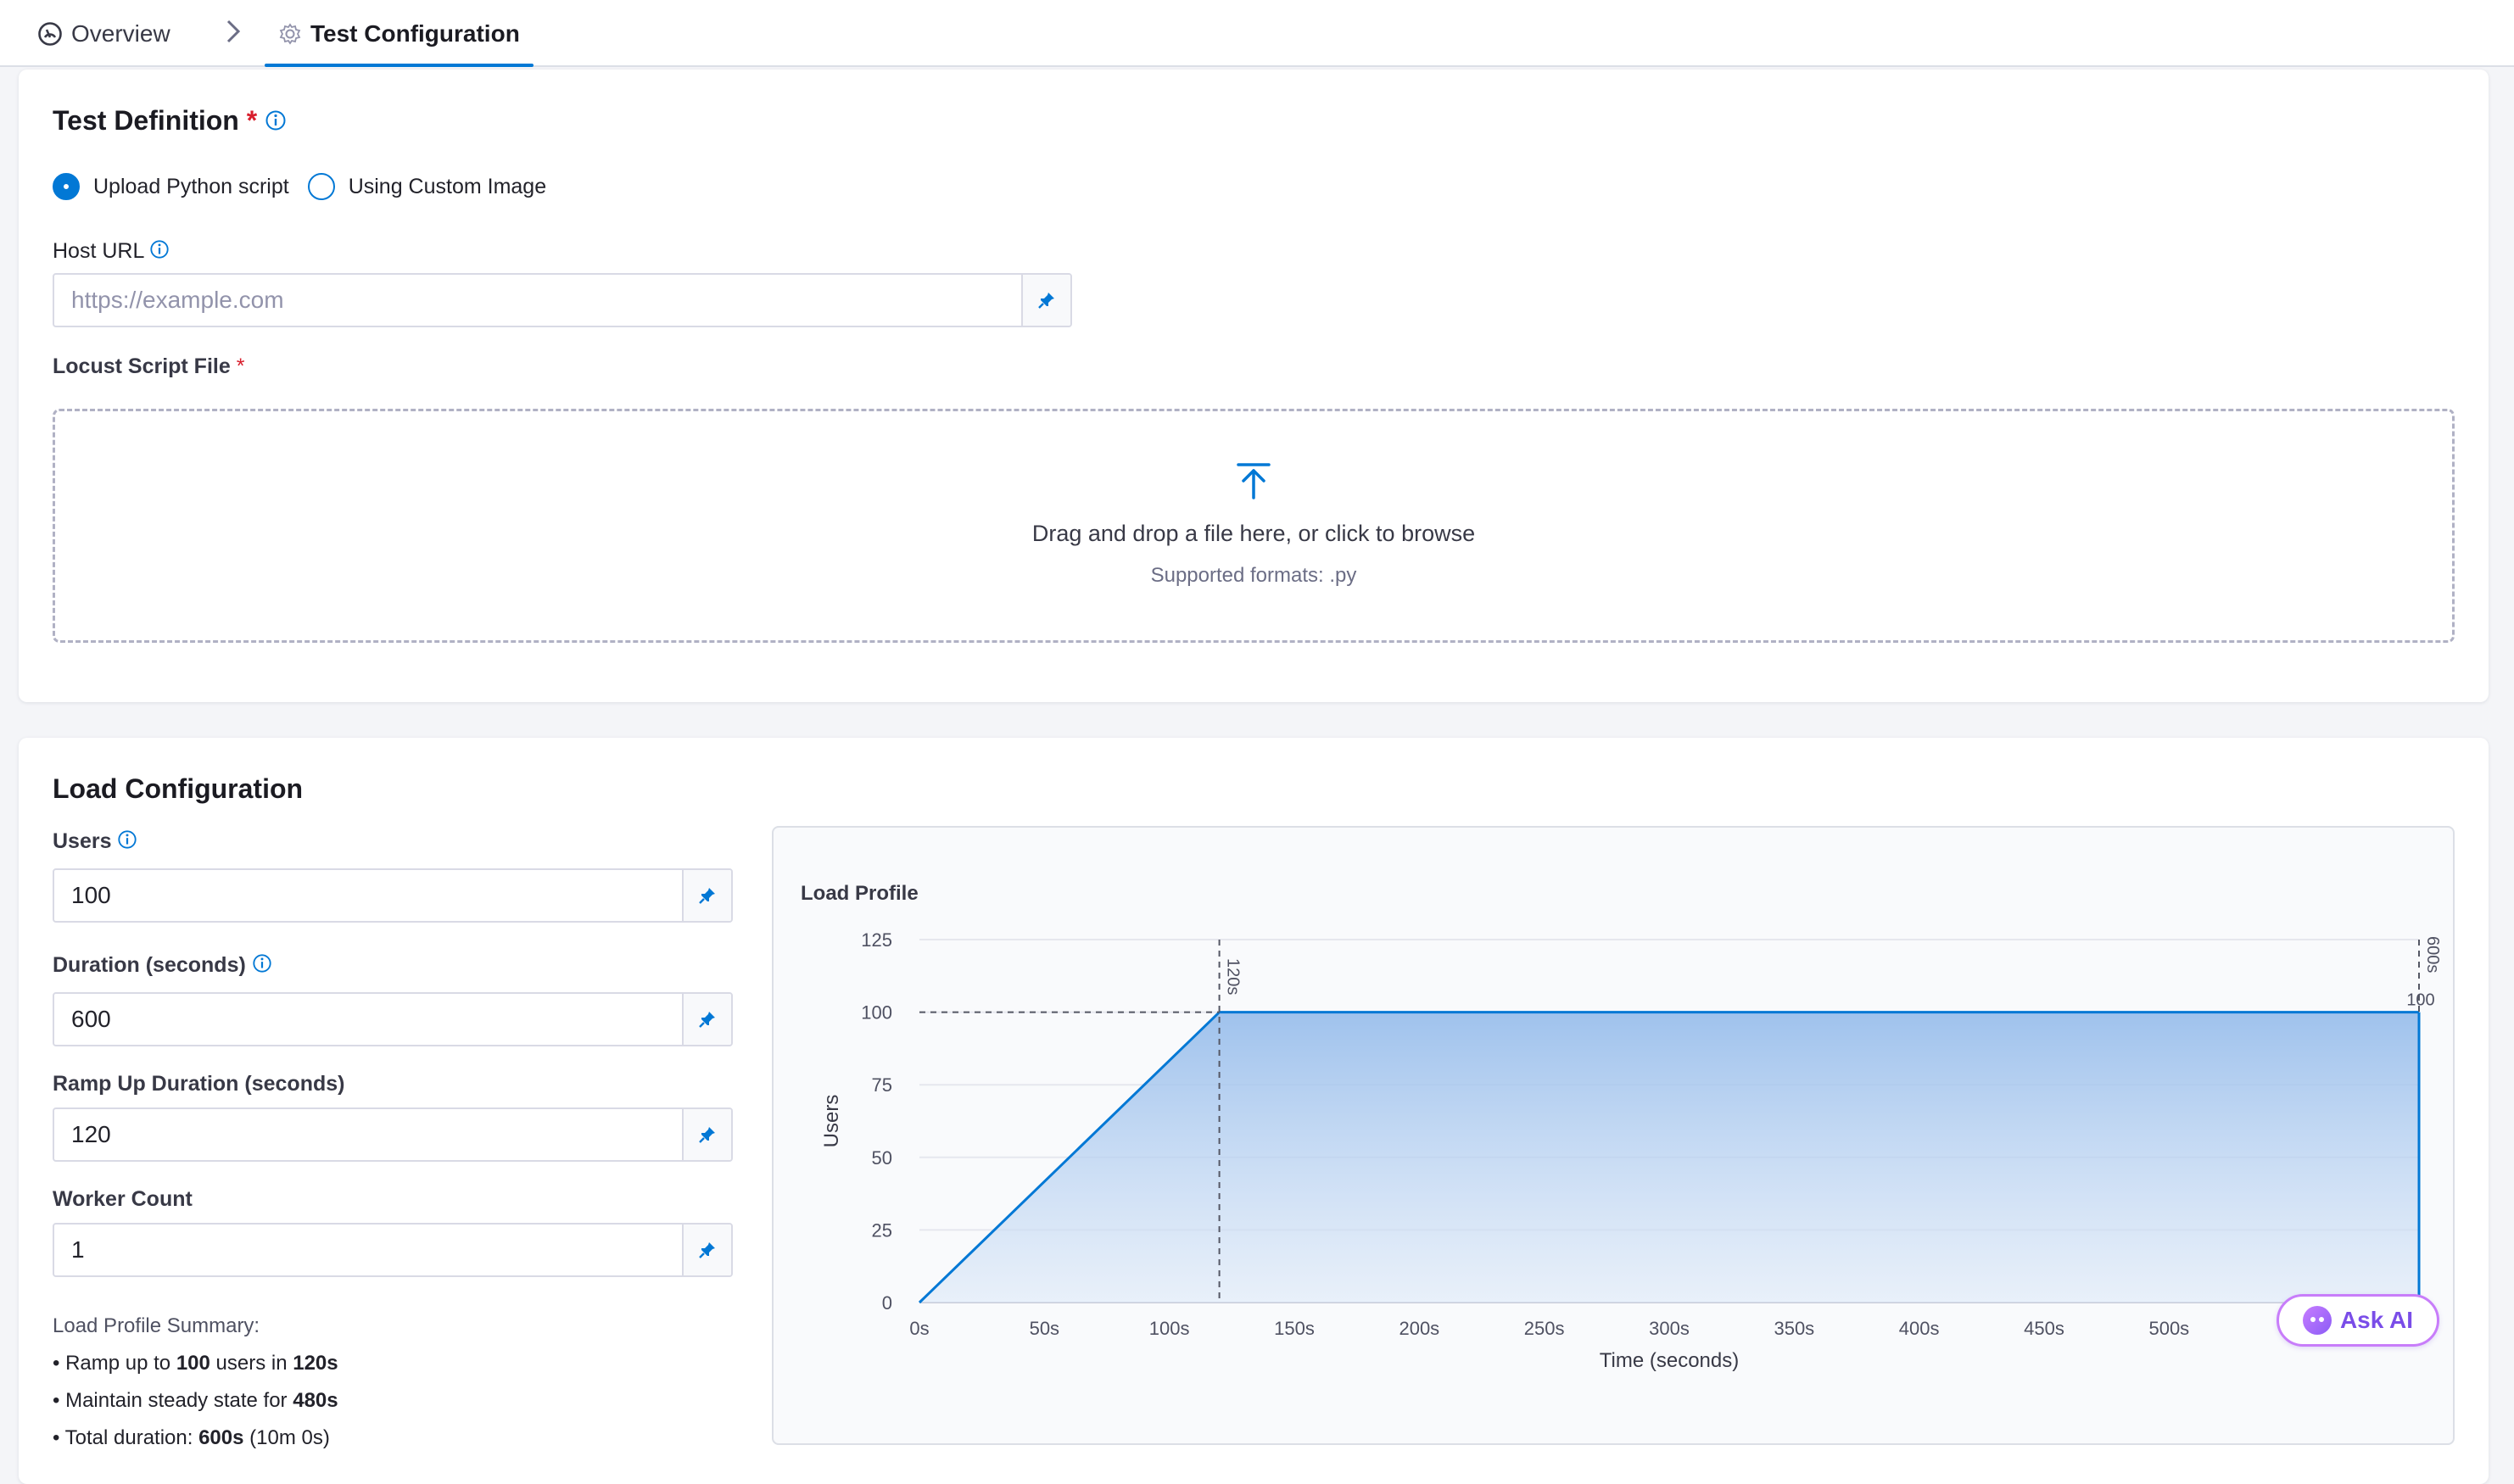  I want to click on duration-label: Duration (seconds), so click(162, 966).